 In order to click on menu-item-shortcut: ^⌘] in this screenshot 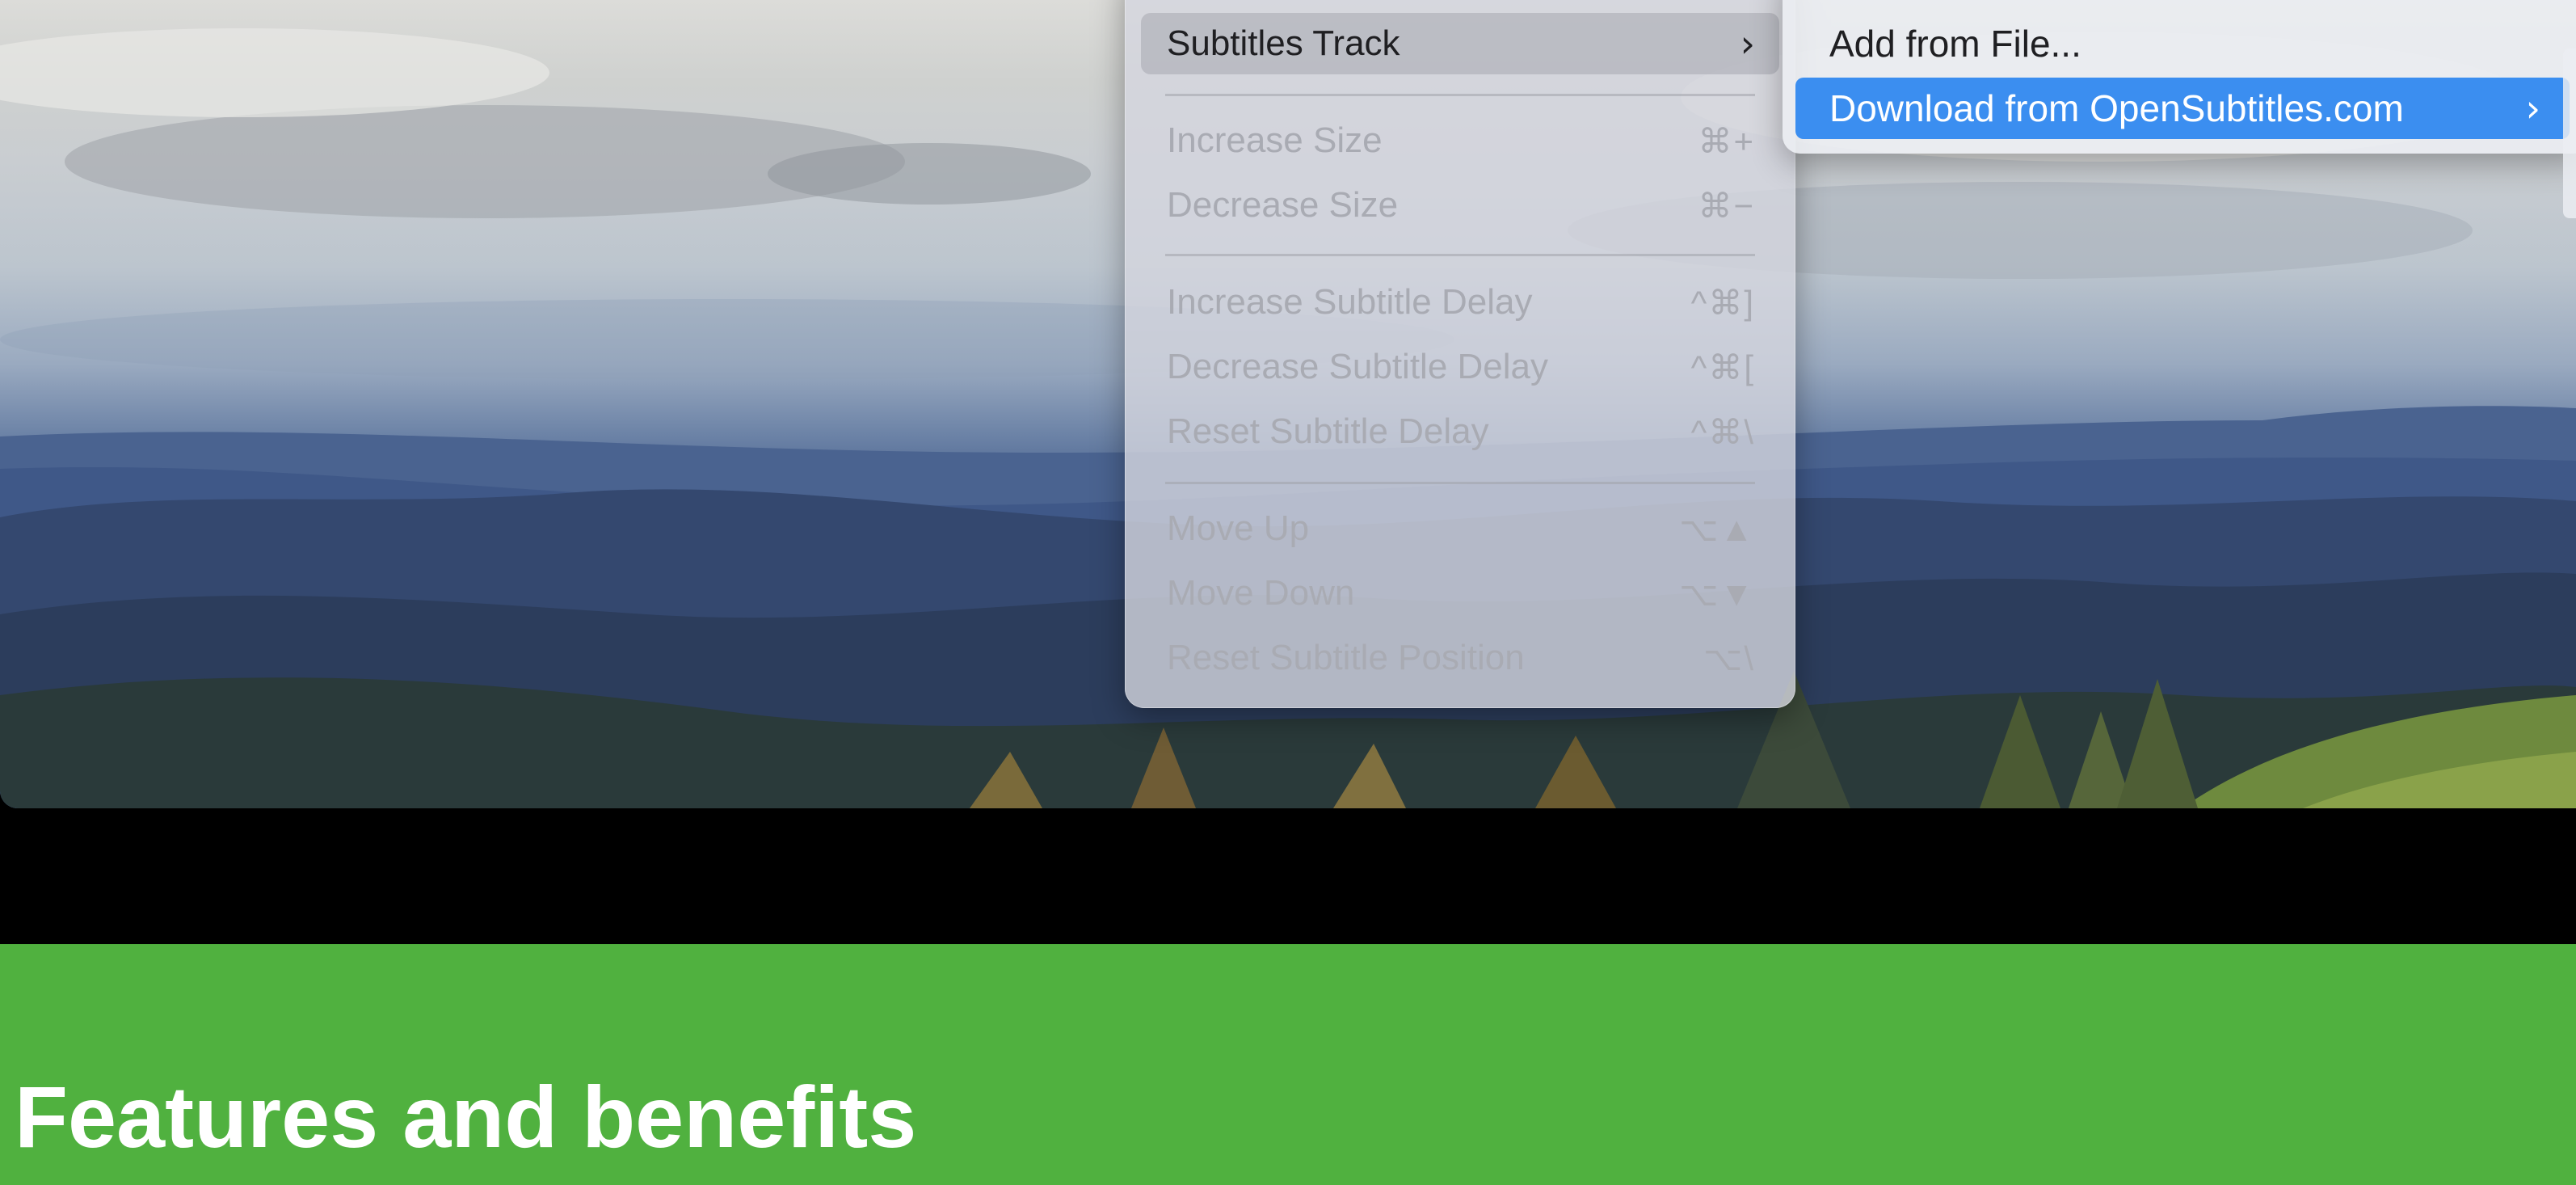, I will do `click(1722, 302)`.